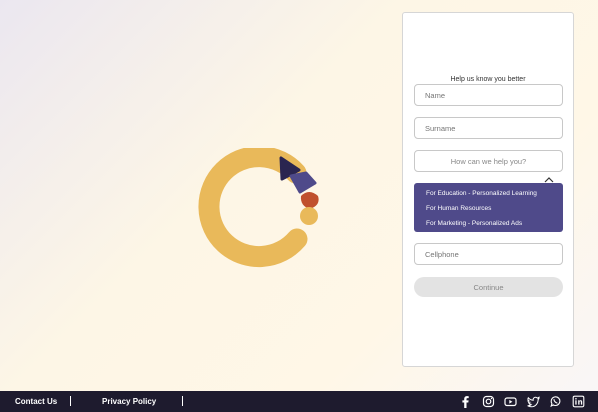 The height and width of the screenshot is (412, 598). Describe the element at coordinates (488, 401) in the screenshot. I see `instagram-icon` at that location.